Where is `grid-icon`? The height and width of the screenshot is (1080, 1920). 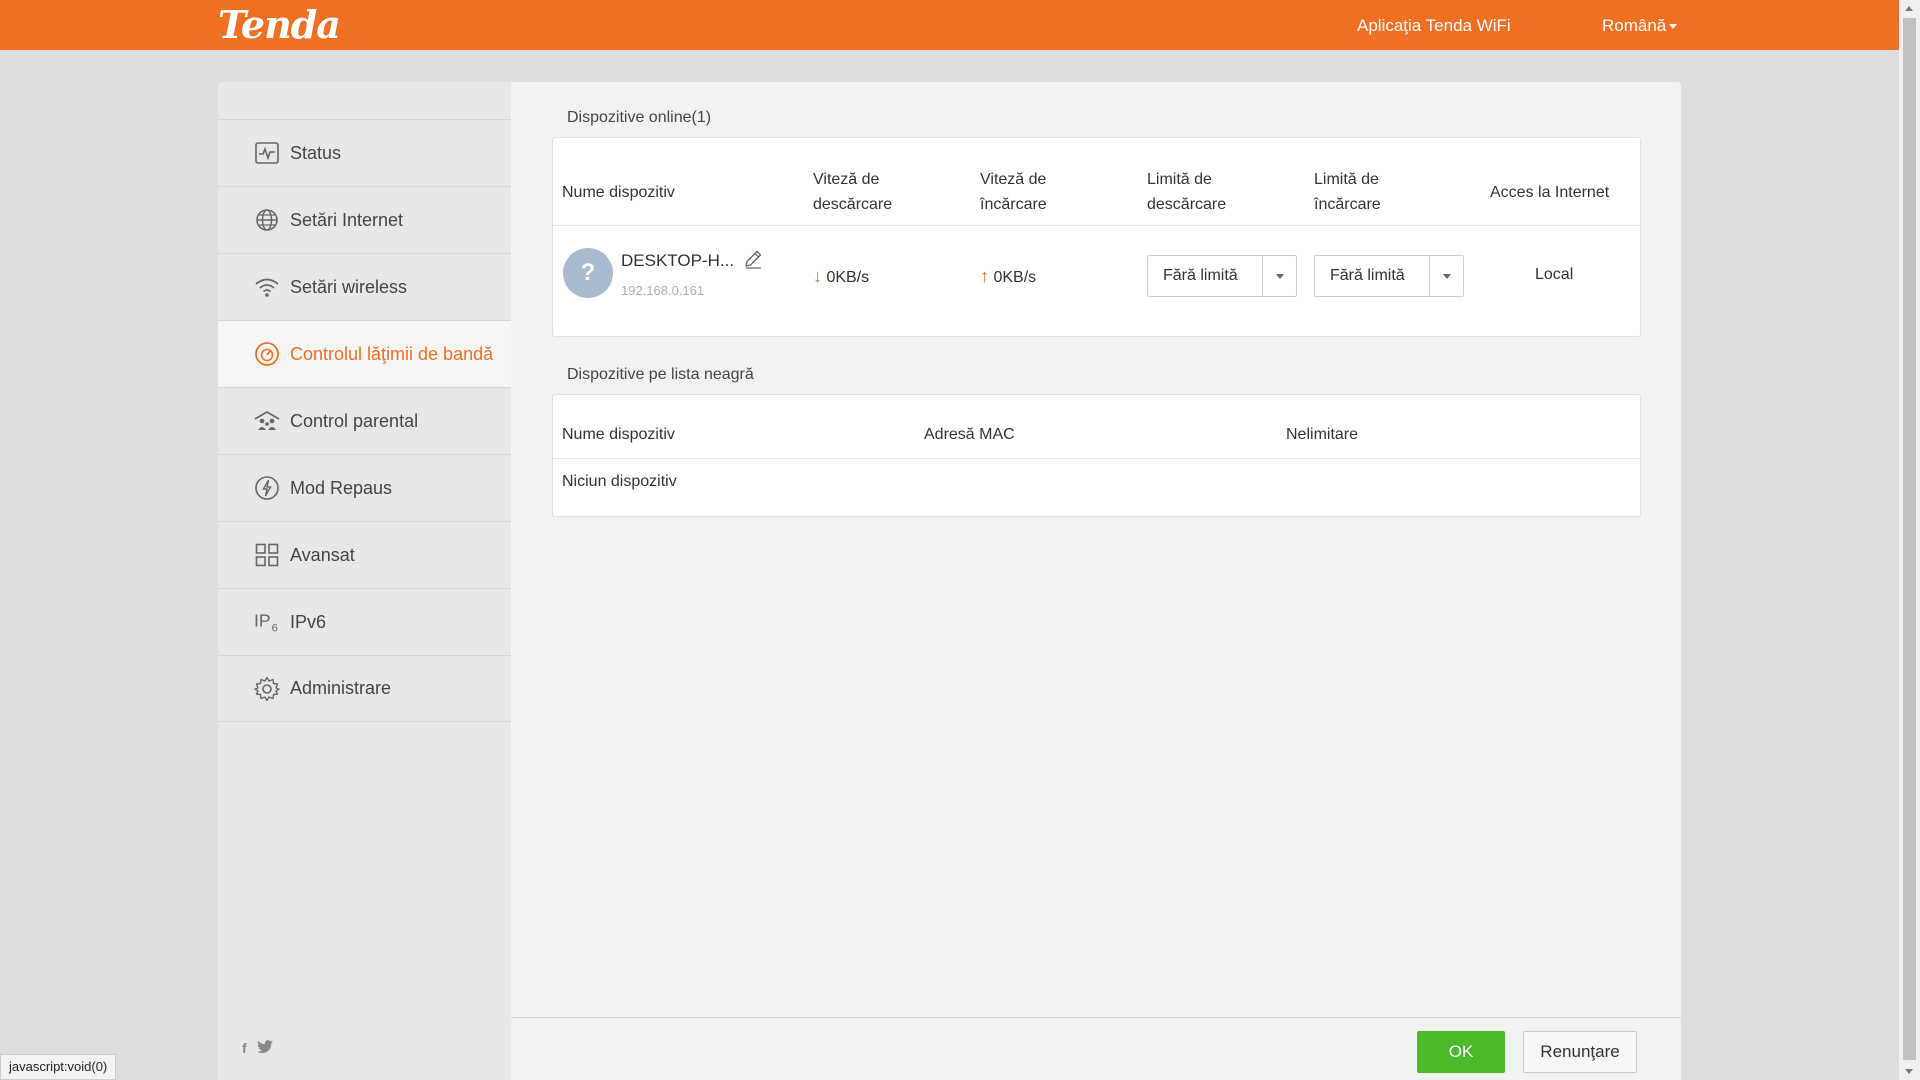
grid-icon is located at coordinates (267, 555).